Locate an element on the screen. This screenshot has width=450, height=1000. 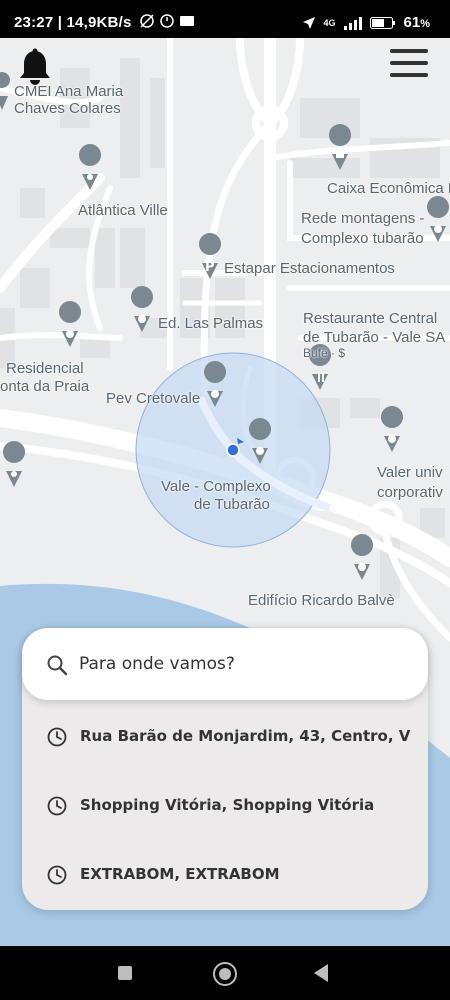
map-label: Restaurante Central is located at coordinates (370, 318).